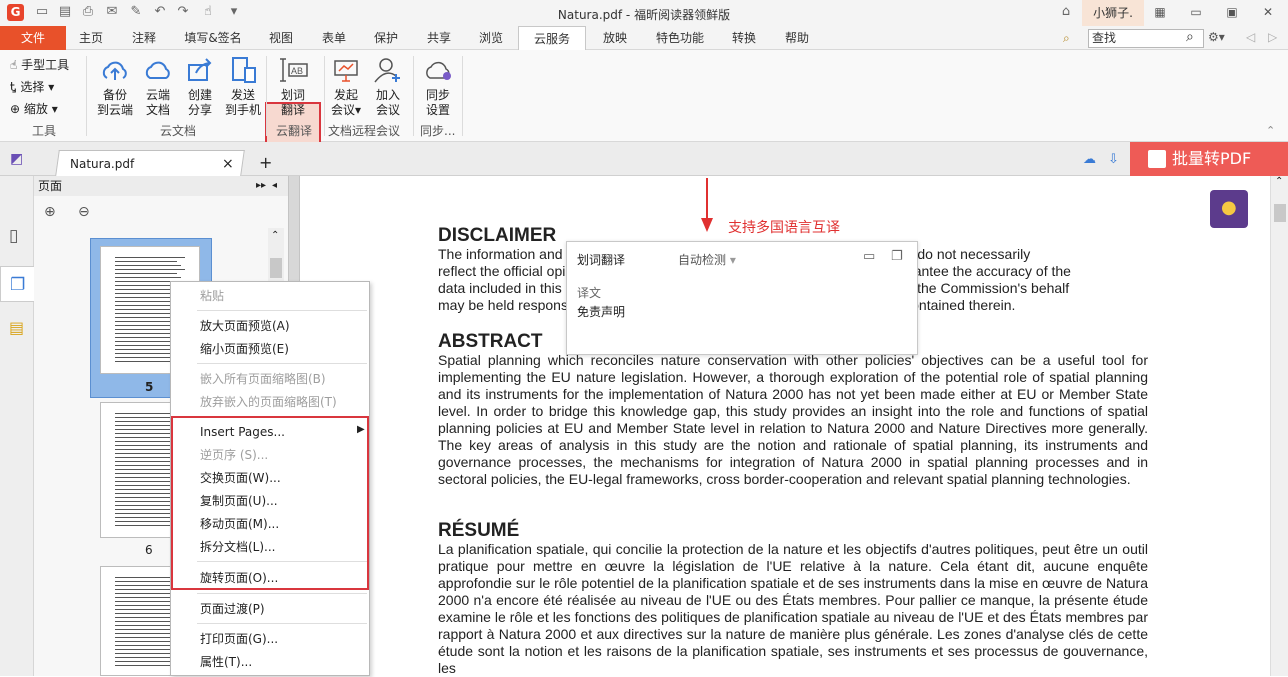  I want to click on restore-icon: ▣, so click(1232, 12).